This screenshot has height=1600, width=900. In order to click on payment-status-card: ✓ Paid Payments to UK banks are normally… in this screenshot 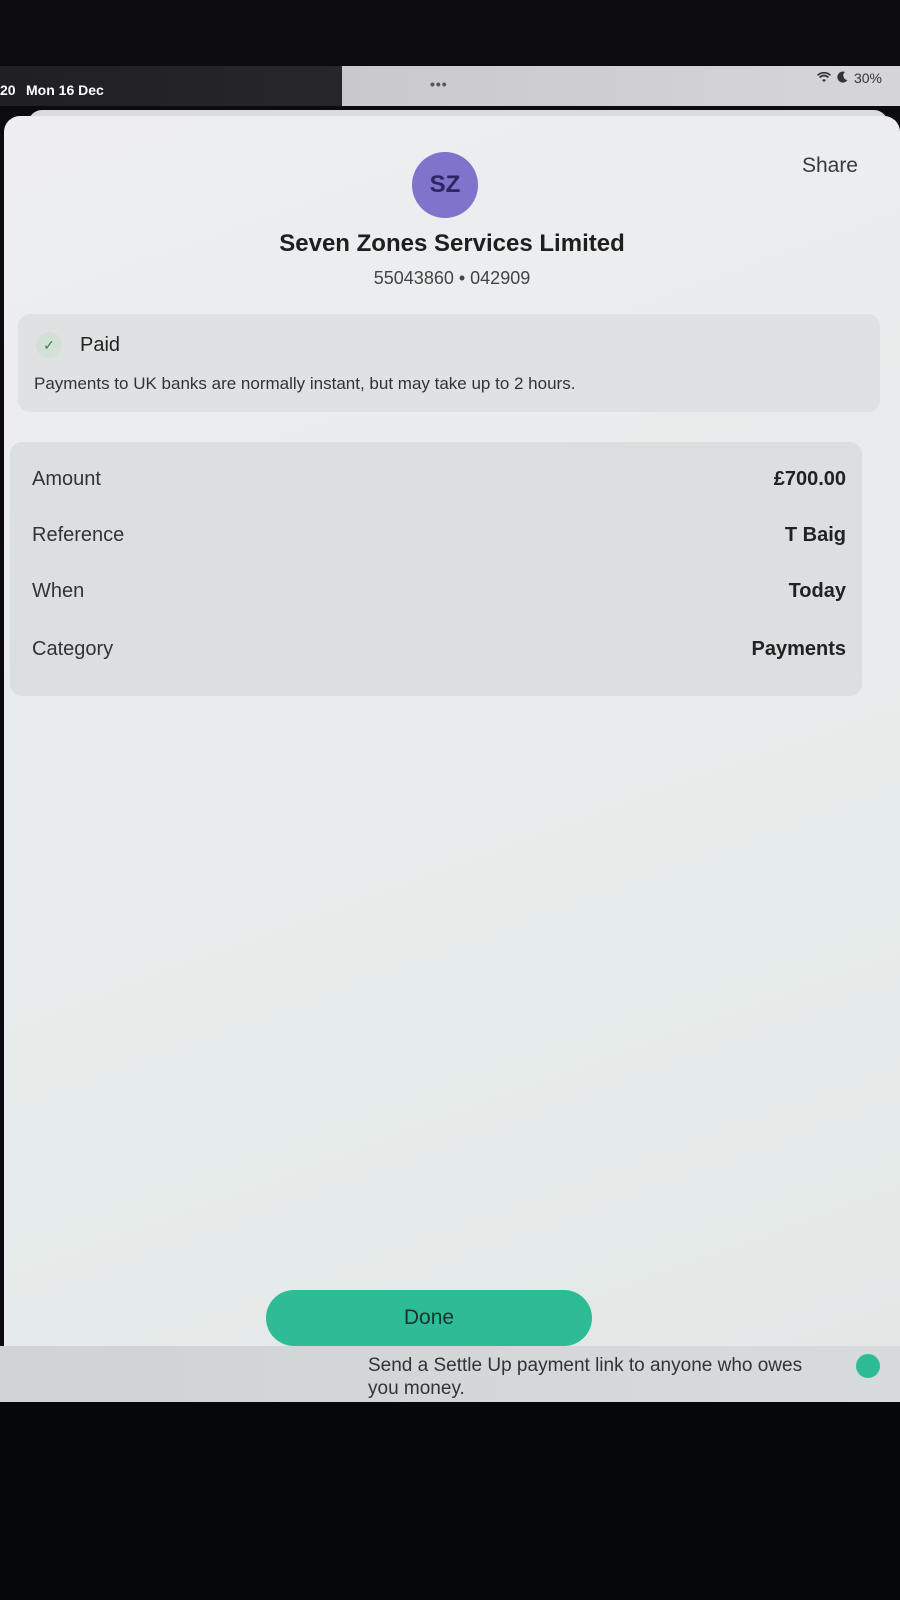, I will do `click(449, 363)`.